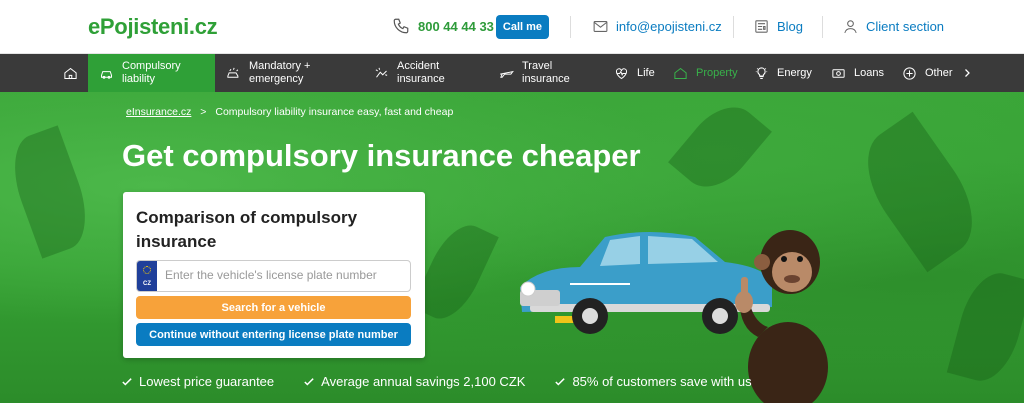  Describe the element at coordinates (621, 73) in the screenshot. I see `heart-pulse-icon` at that location.